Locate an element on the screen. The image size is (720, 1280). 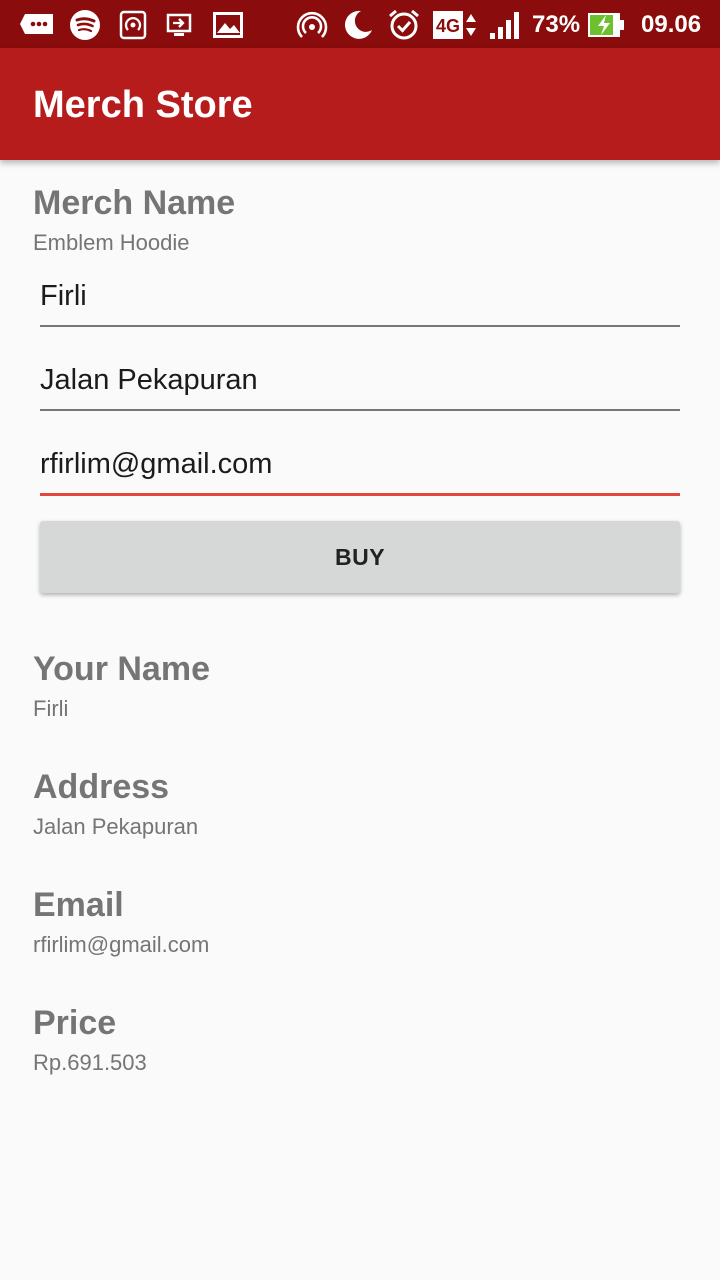
moon-icon is located at coordinates (358, 25).